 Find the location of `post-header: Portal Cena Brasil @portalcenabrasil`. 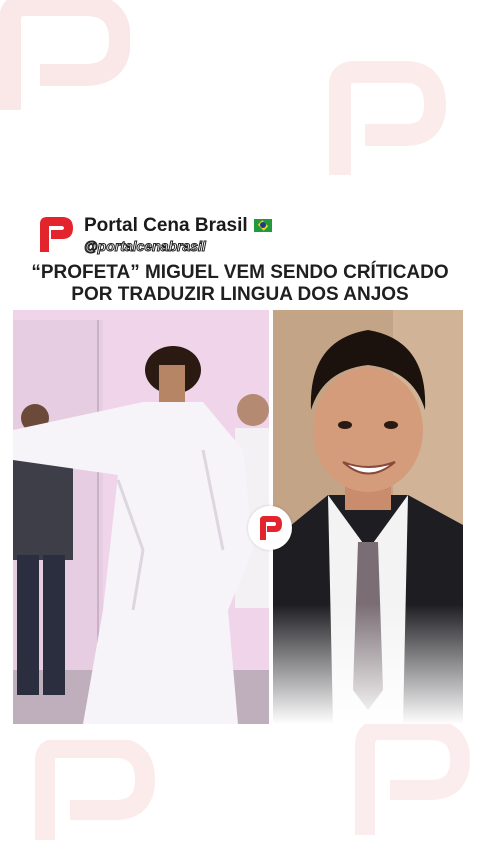

post-header: Portal Cena Brasil @portalcenabrasil is located at coordinates (154, 234).